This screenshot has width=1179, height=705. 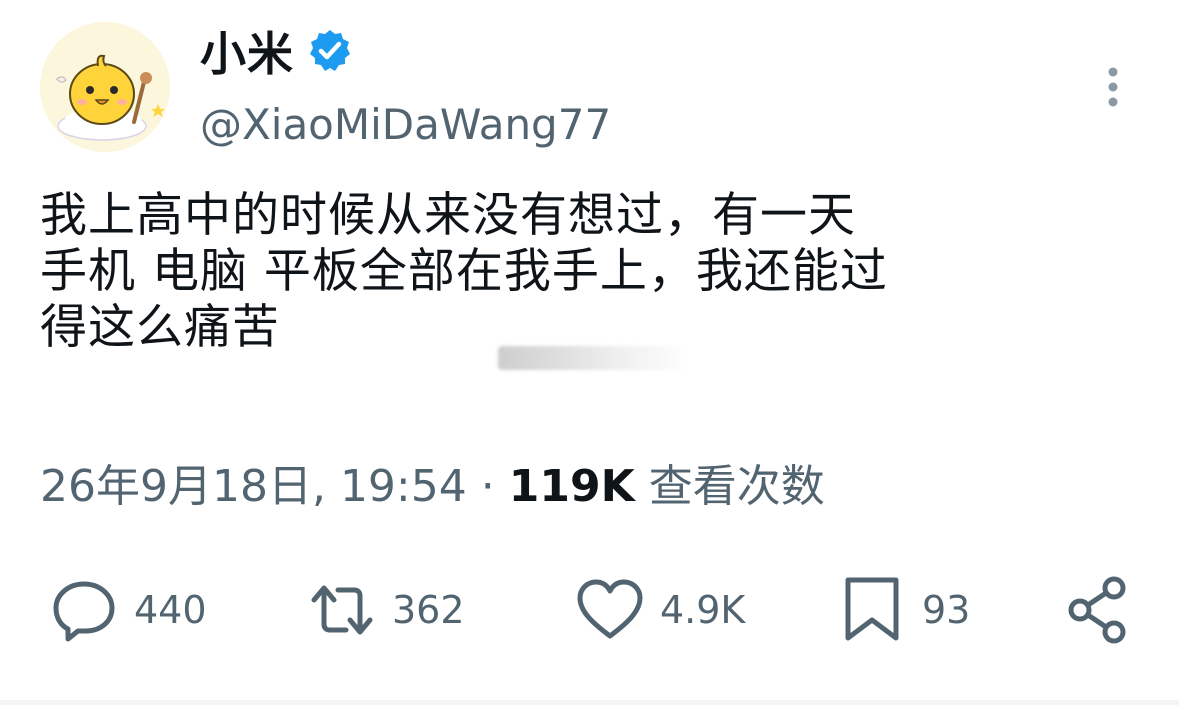 I want to click on action-bar: 440 362 4.9K 93, so click(x=589, y=610).